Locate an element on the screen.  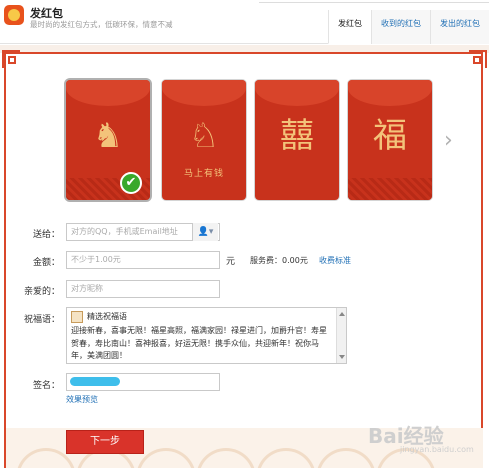
fu-character-art-icon: 福 is located at coordinates (390, 136).